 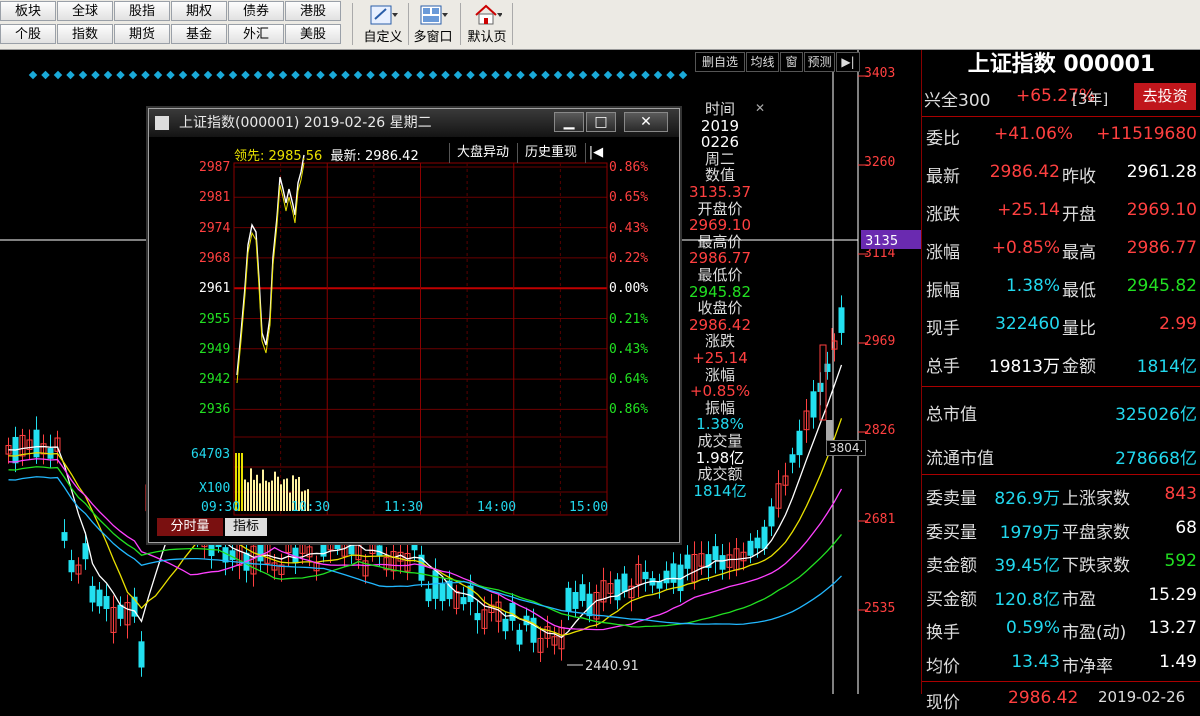 What do you see at coordinates (569, 122) in the screenshot?
I see `minimize-button: ▁` at bounding box center [569, 122].